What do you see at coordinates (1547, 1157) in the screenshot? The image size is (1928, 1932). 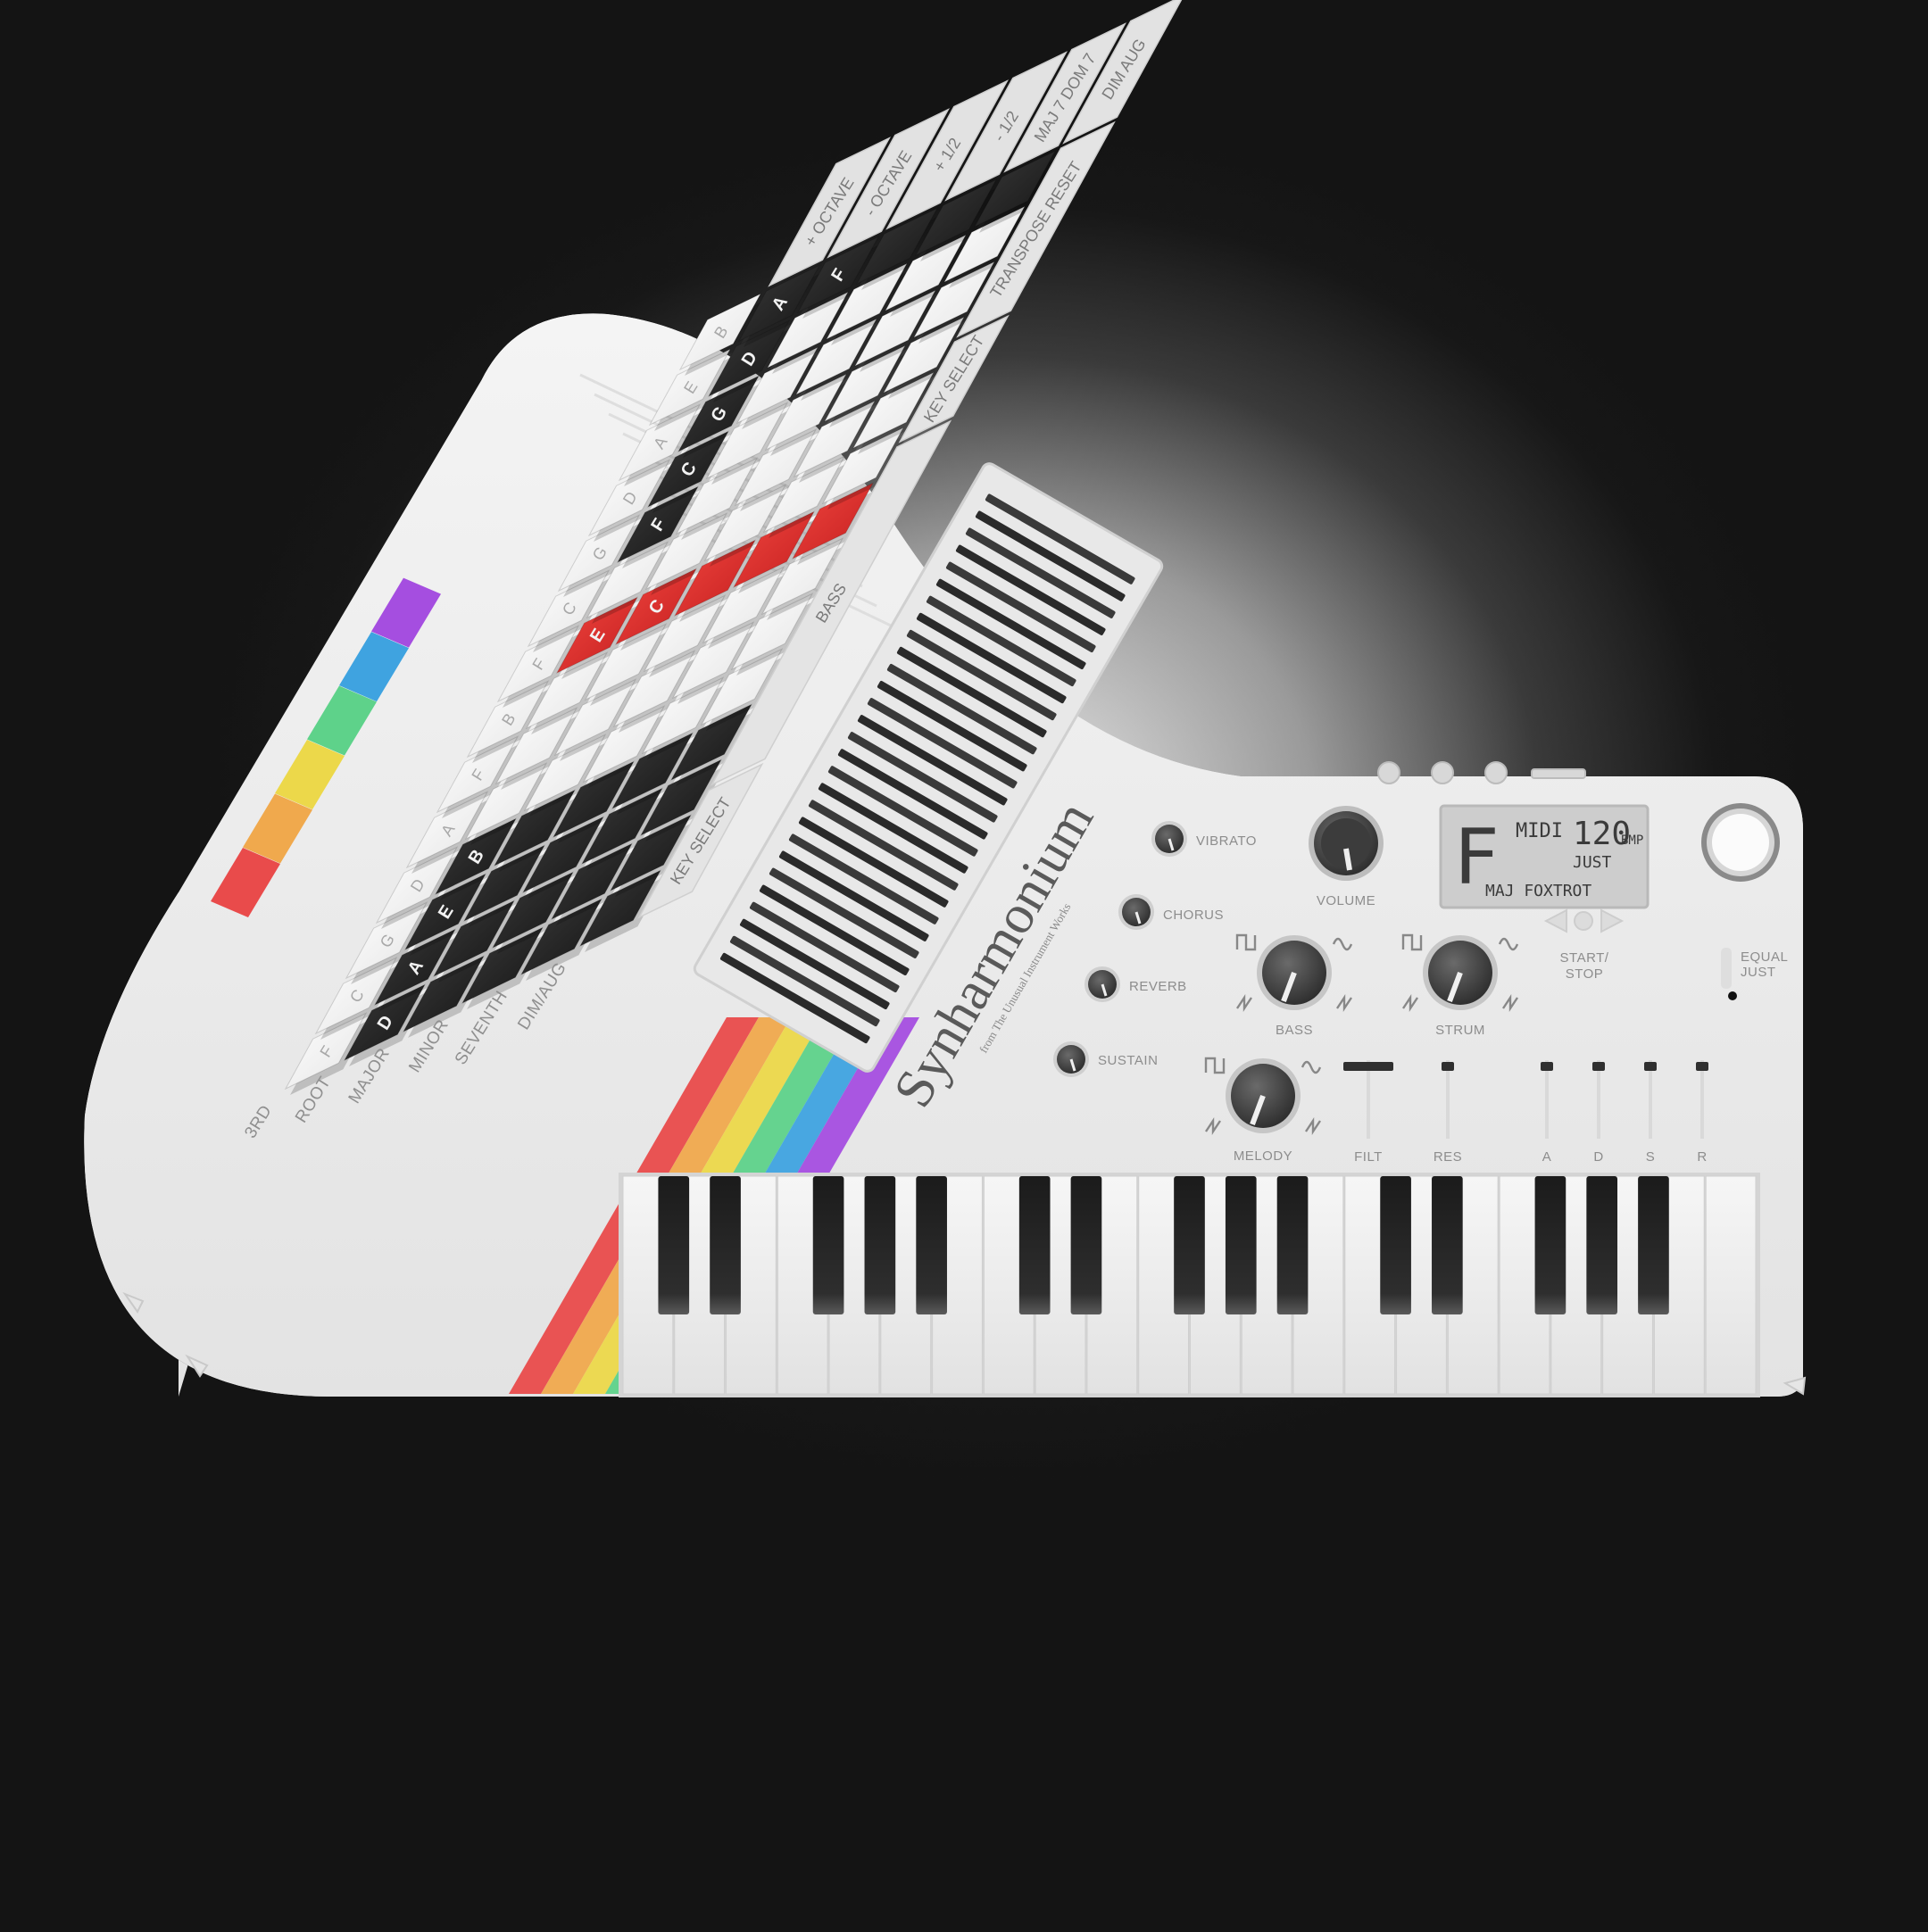 I see `slider-label: A` at bounding box center [1547, 1157].